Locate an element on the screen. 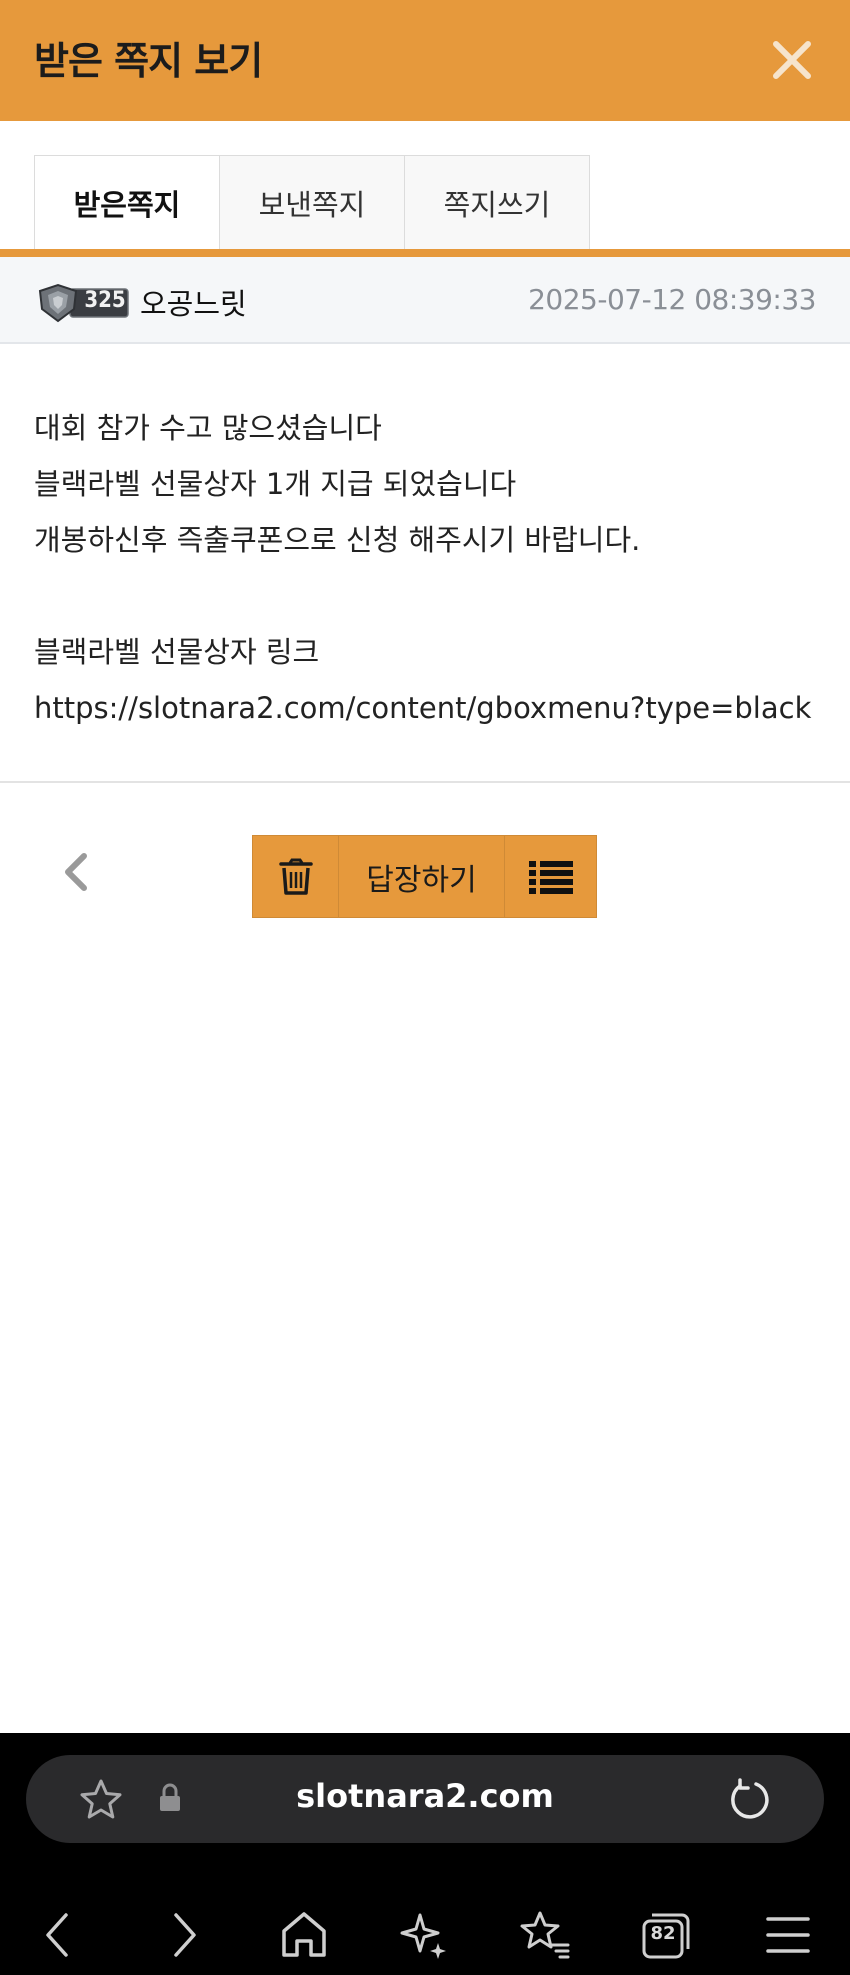  trash-icon is located at coordinates (295, 876).